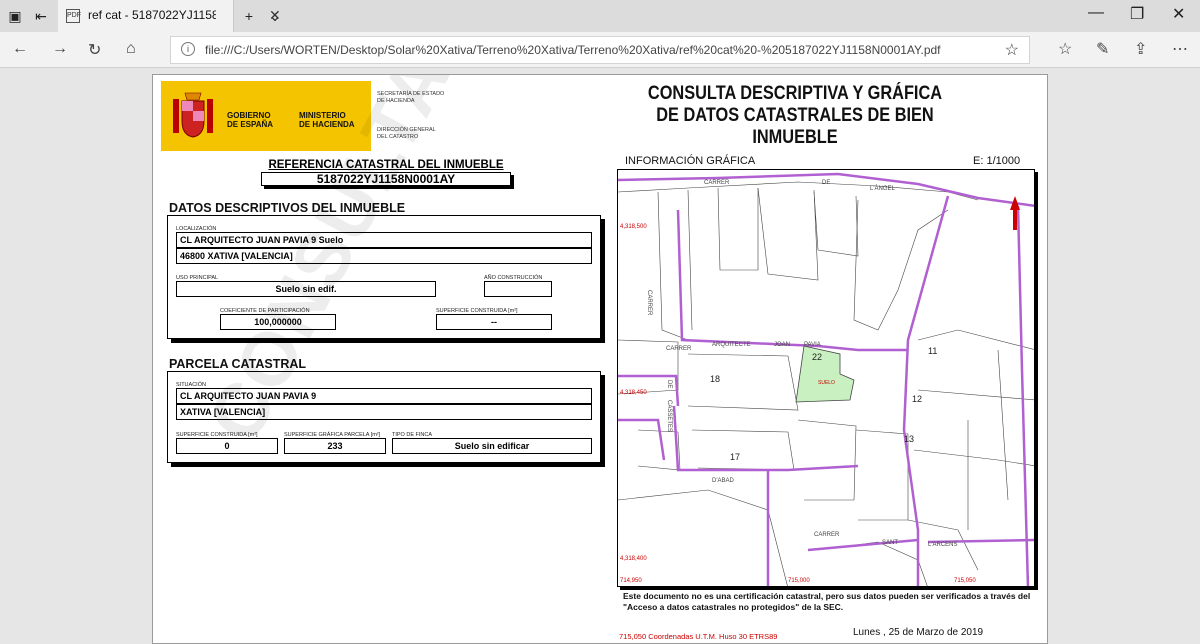 Image resolution: width=1200 pixels, height=644 pixels. Describe the element at coordinates (1012, 50) in the screenshot. I see `favorite-star-icon: ☆` at that location.